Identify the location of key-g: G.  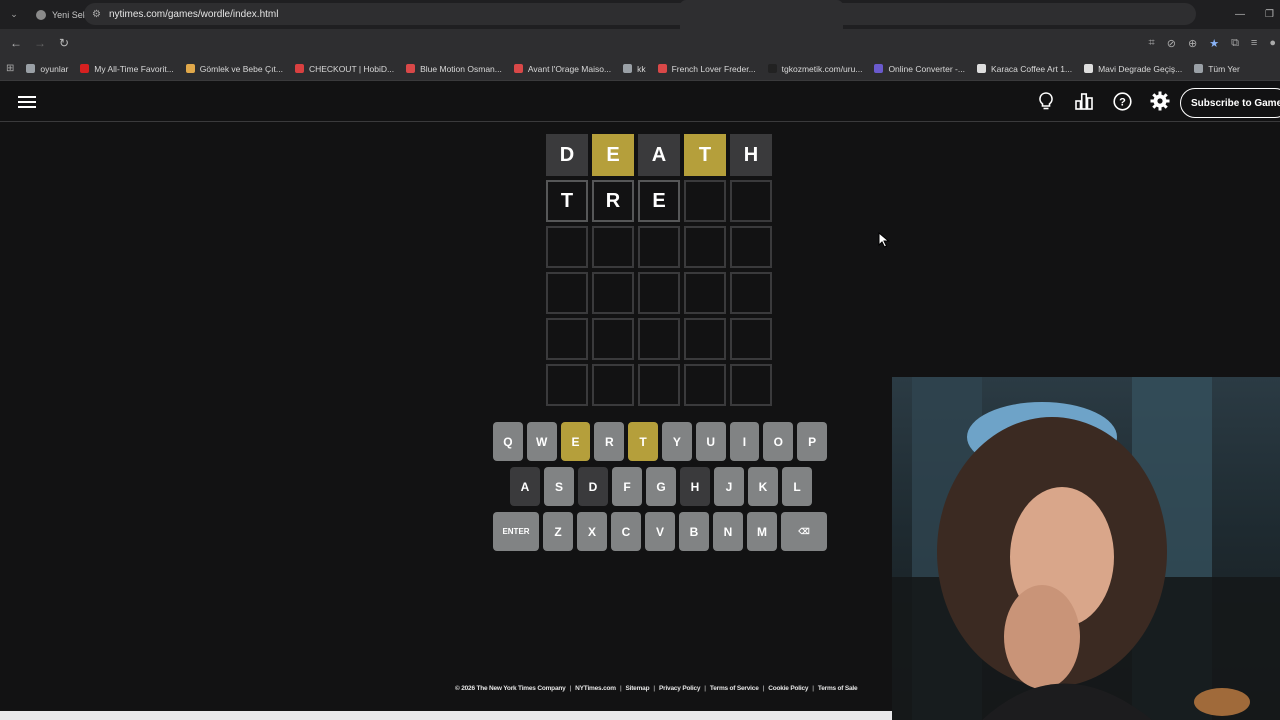
(661, 486).